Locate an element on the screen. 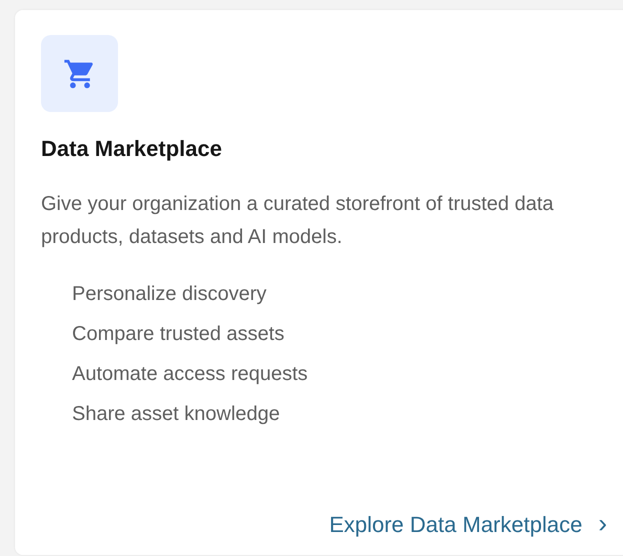 The width and height of the screenshot is (623, 556). card-description: Give your organization a curated storefront of trusted data products, datasets and AI models. is located at coordinates (298, 221).